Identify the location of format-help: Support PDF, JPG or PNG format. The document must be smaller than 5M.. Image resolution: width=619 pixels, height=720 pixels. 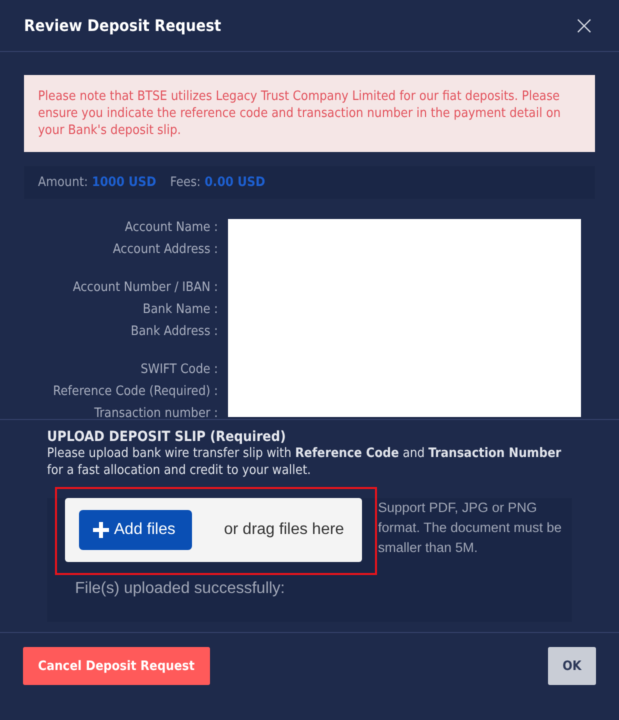
(470, 528).